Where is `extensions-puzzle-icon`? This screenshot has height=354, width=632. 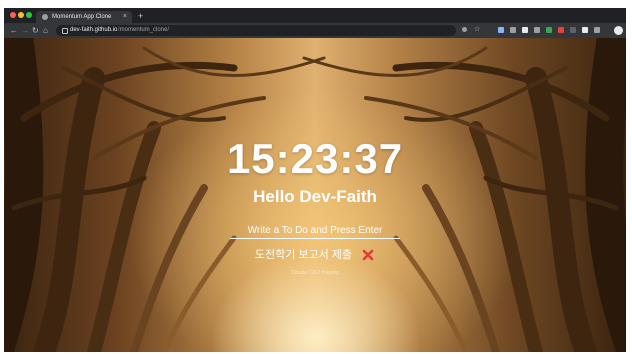 extensions-puzzle-icon is located at coordinates (597, 30).